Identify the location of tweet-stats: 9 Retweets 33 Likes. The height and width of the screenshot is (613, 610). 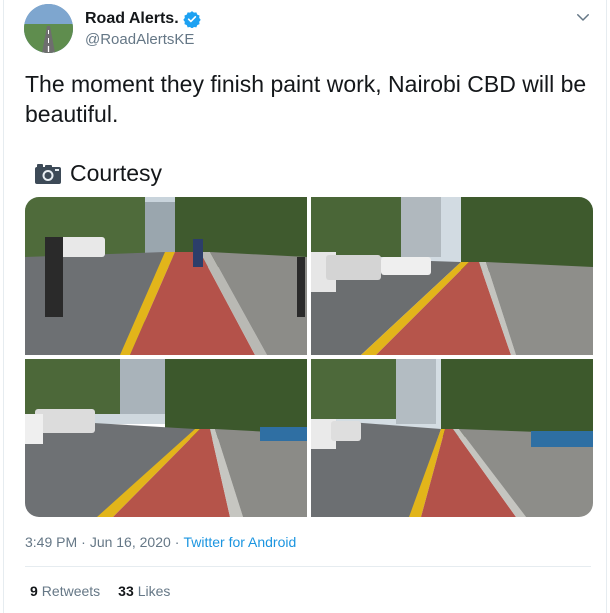
(100, 591).